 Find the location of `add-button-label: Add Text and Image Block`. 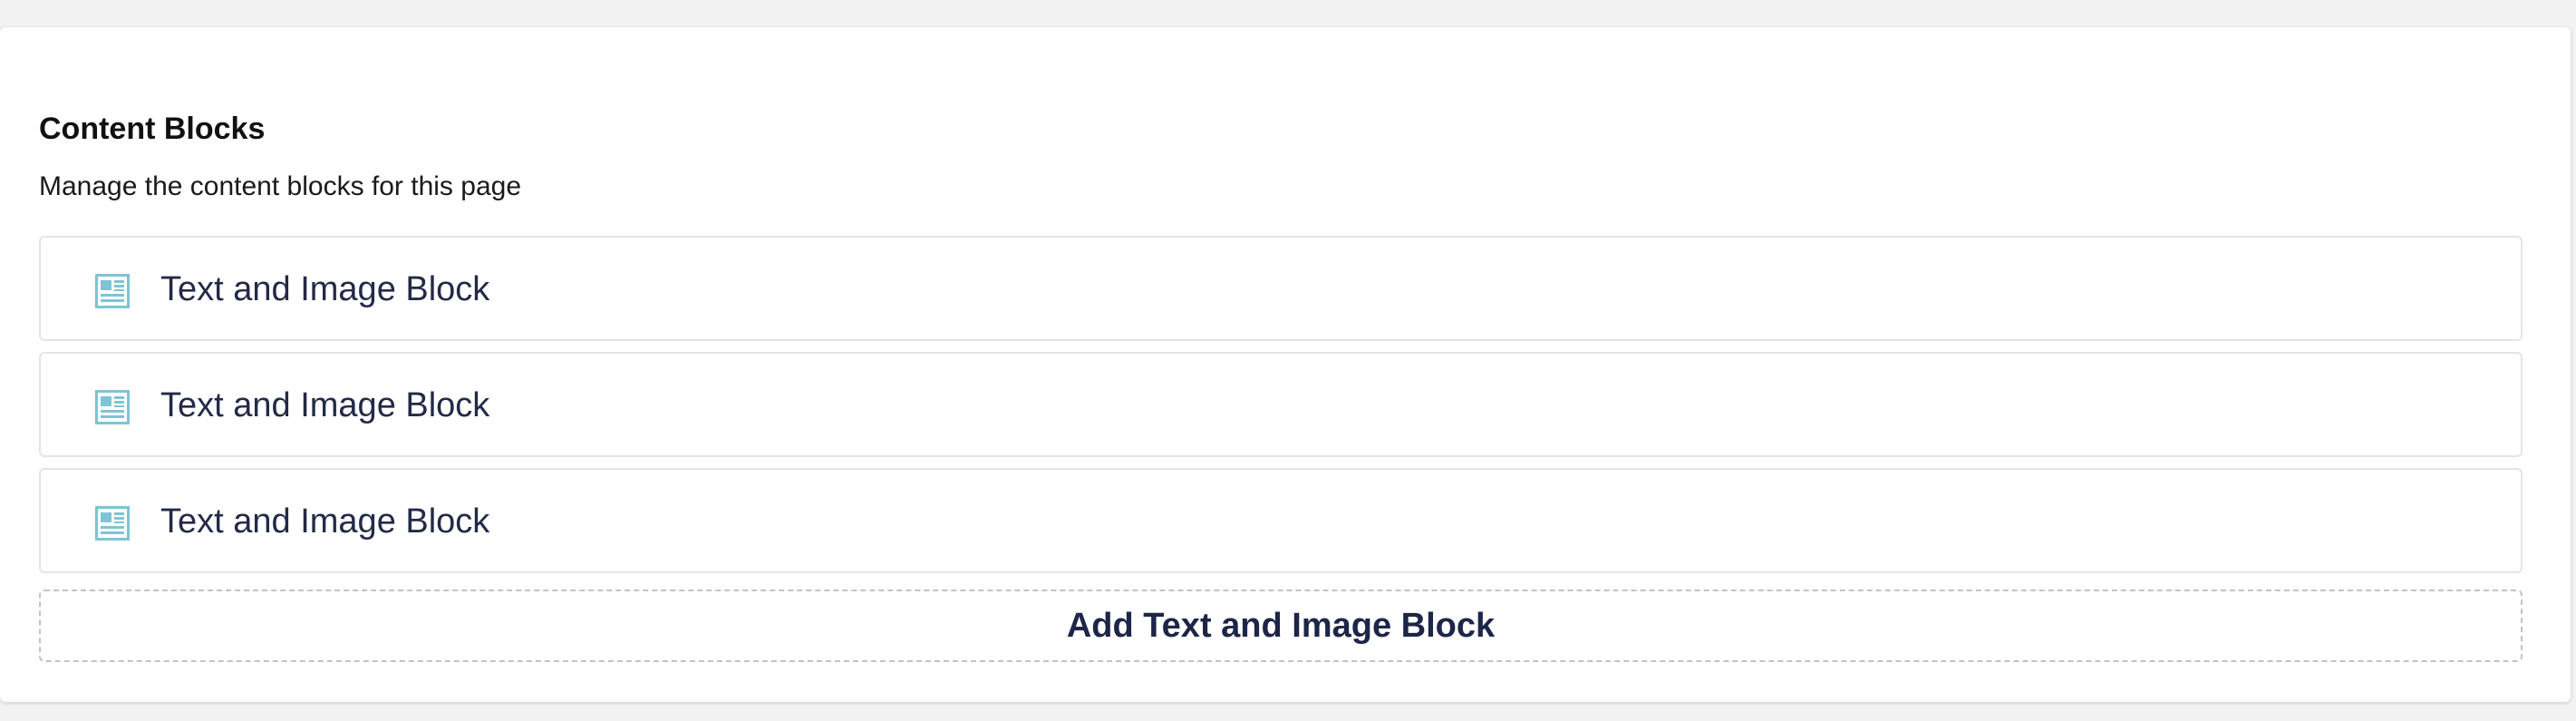

add-button-label: Add Text and Image Block is located at coordinates (1281, 625).